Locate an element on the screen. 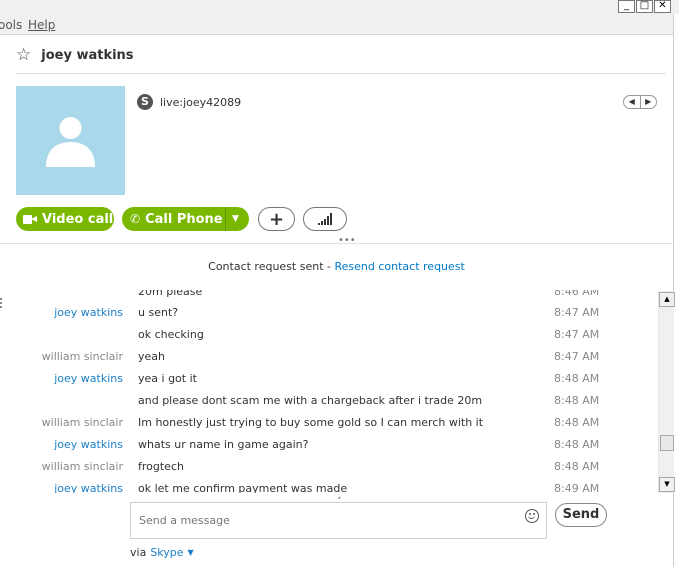 The height and width of the screenshot is (567, 679). call-quality-button is located at coordinates (325, 219).